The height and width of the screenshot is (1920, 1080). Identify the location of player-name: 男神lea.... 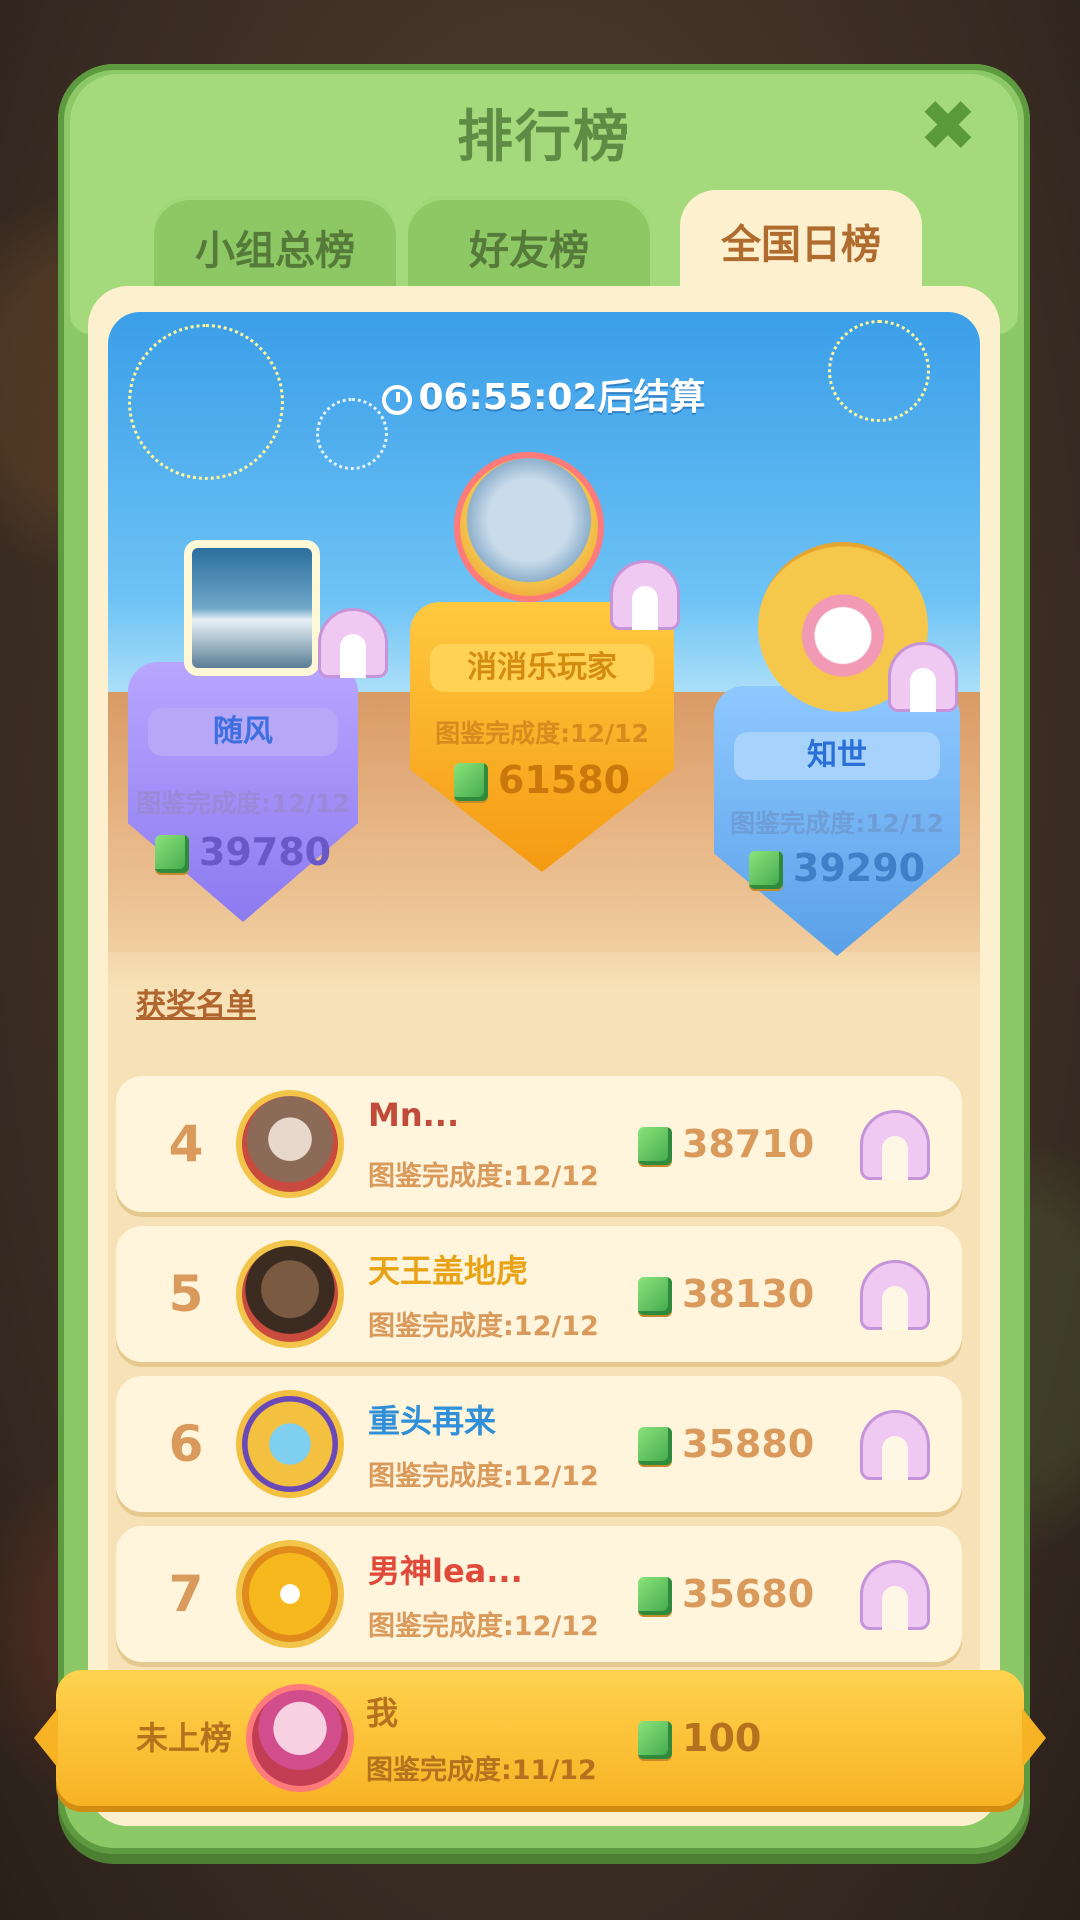
(445, 1571).